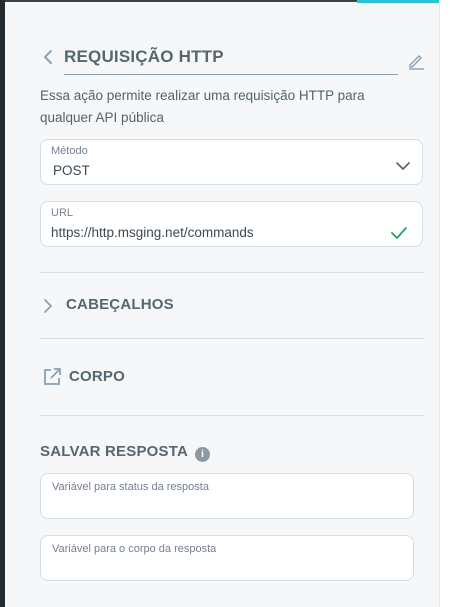 This screenshot has width=460, height=607. Describe the element at coordinates (114, 451) in the screenshot. I see `save-response-title: SALVAR RESPOSTA` at that location.